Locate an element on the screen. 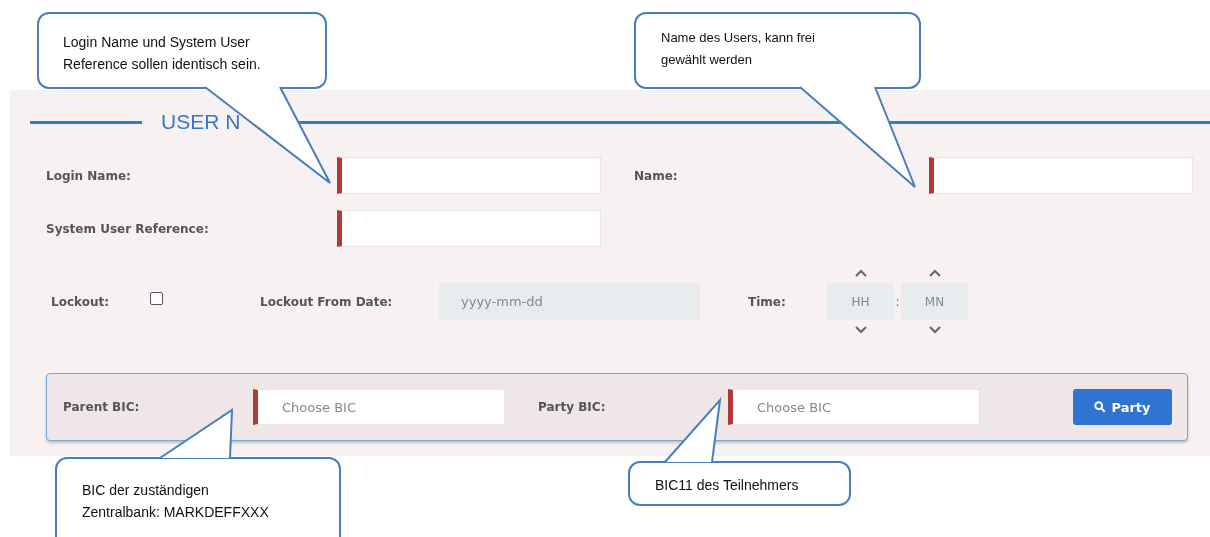  search-icon is located at coordinates (1100, 407).